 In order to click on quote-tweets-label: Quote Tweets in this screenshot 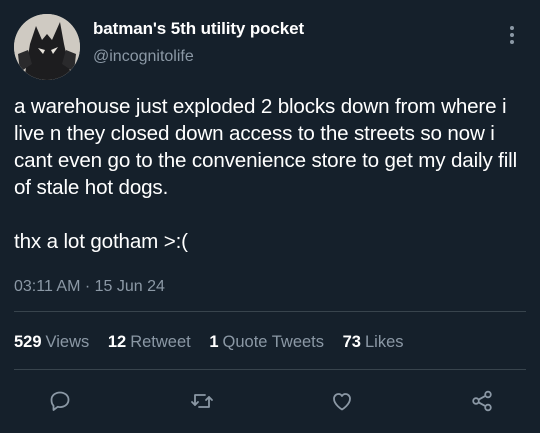, I will do `click(273, 342)`.